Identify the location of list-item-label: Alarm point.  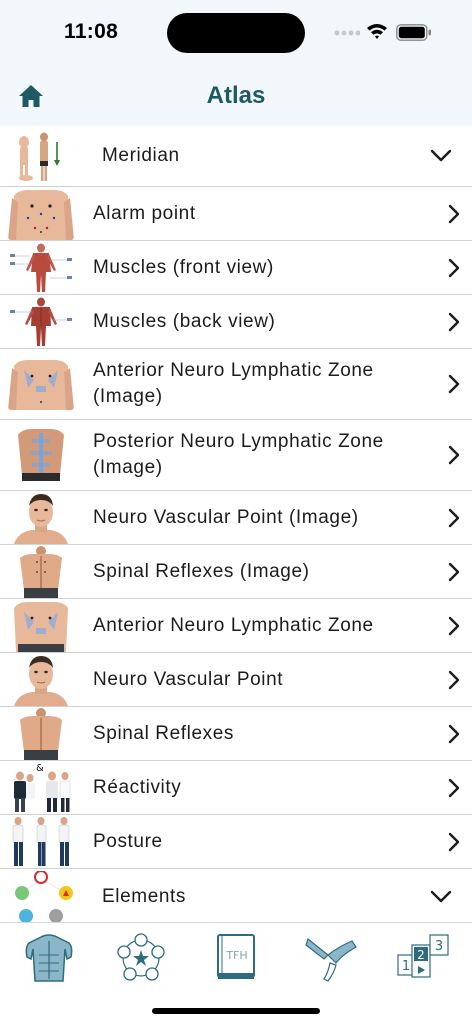
(144, 213).